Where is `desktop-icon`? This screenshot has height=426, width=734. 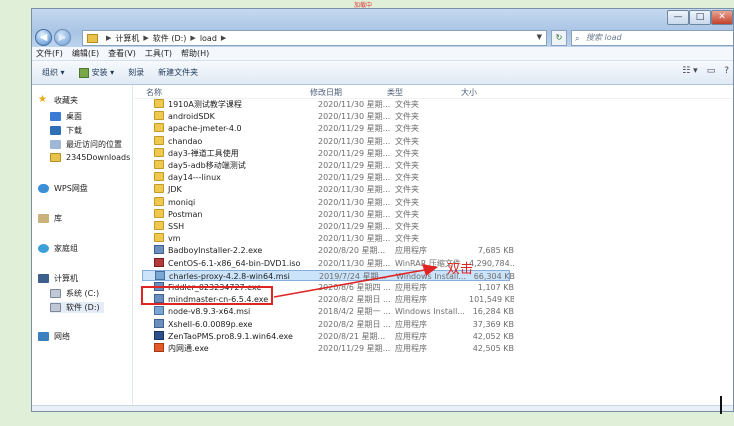 desktop-icon is located at coordinates (55, 116).